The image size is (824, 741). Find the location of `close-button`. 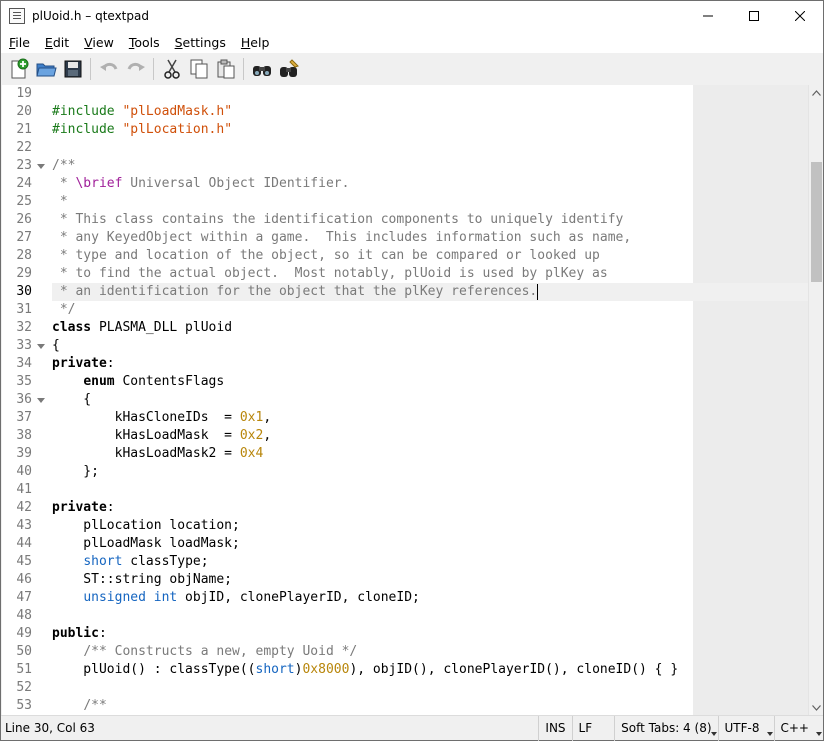

close-button is located at coordinates (800, 16).